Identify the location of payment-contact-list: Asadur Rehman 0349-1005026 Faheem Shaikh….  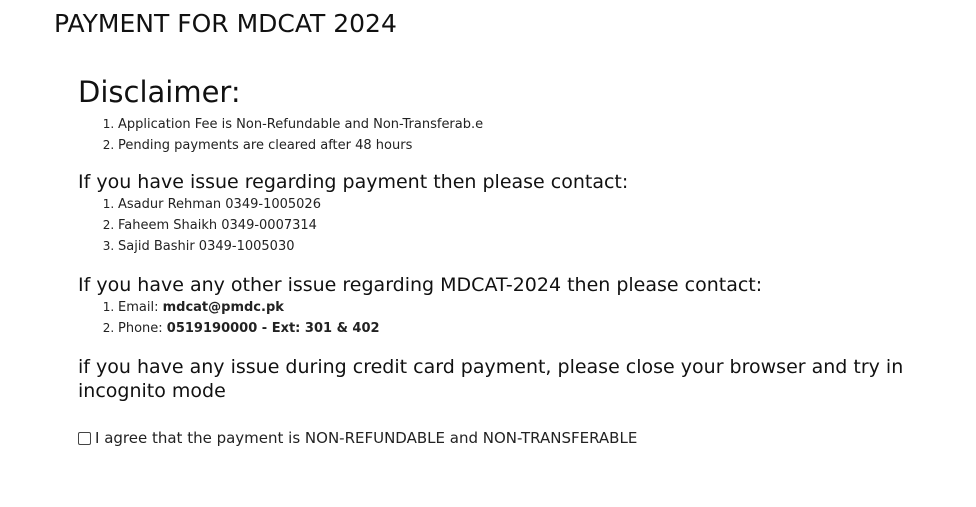
(508, 225).